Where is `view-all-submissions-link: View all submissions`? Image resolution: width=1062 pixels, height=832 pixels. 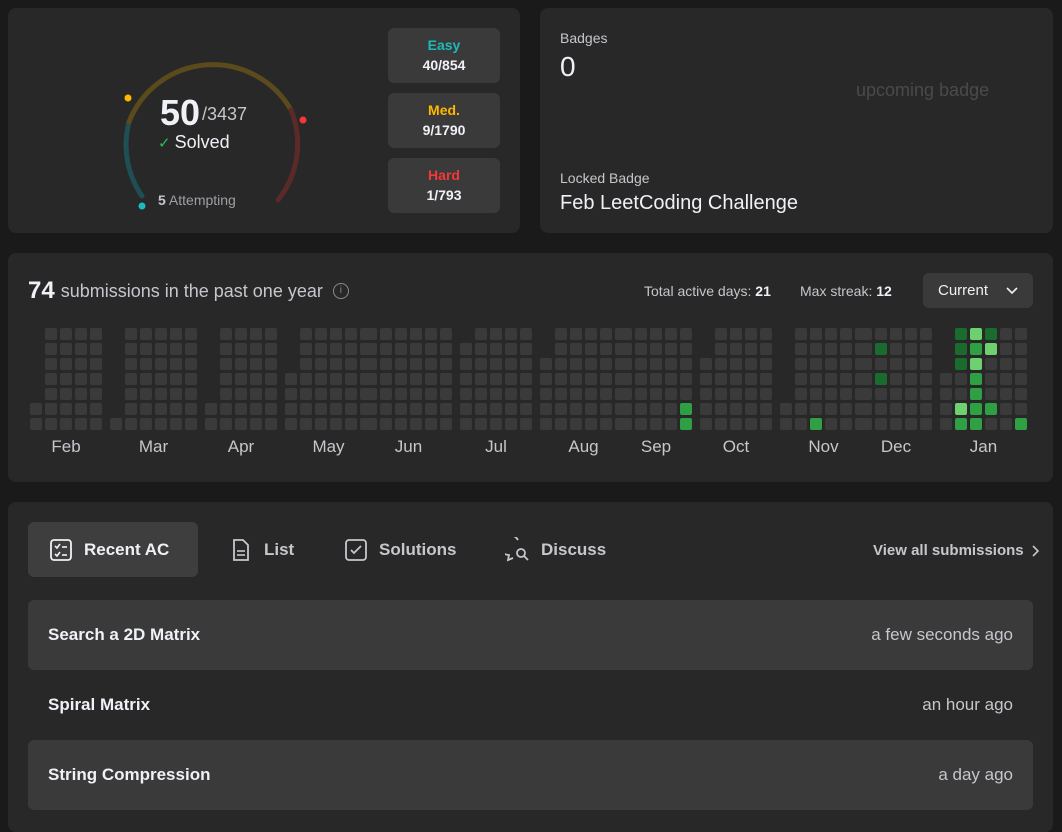 view-all-submissions-link: View all submissions is located at coordinates (956, 550).